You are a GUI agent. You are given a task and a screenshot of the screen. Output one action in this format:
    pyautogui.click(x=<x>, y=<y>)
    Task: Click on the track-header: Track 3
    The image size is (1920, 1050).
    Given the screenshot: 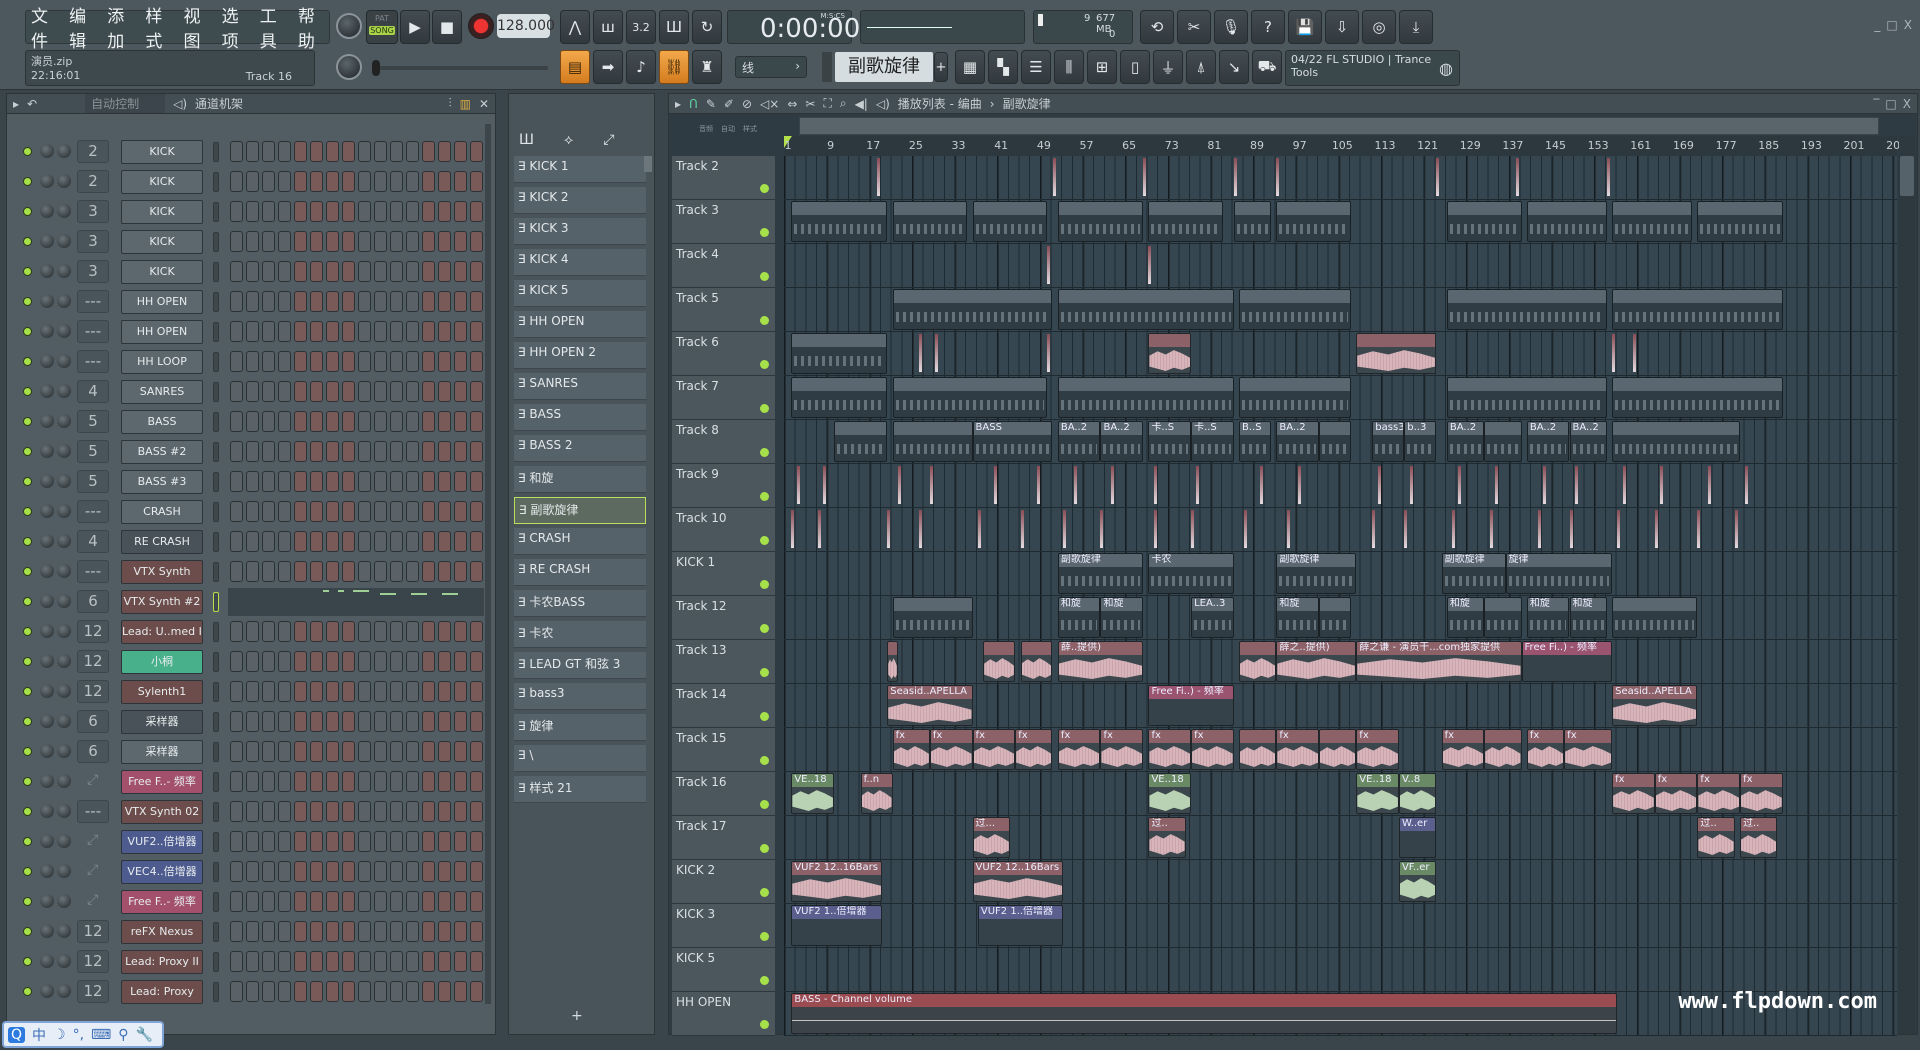 What is the action you would take?
    pyautogui.click(x=723, y=222)
    